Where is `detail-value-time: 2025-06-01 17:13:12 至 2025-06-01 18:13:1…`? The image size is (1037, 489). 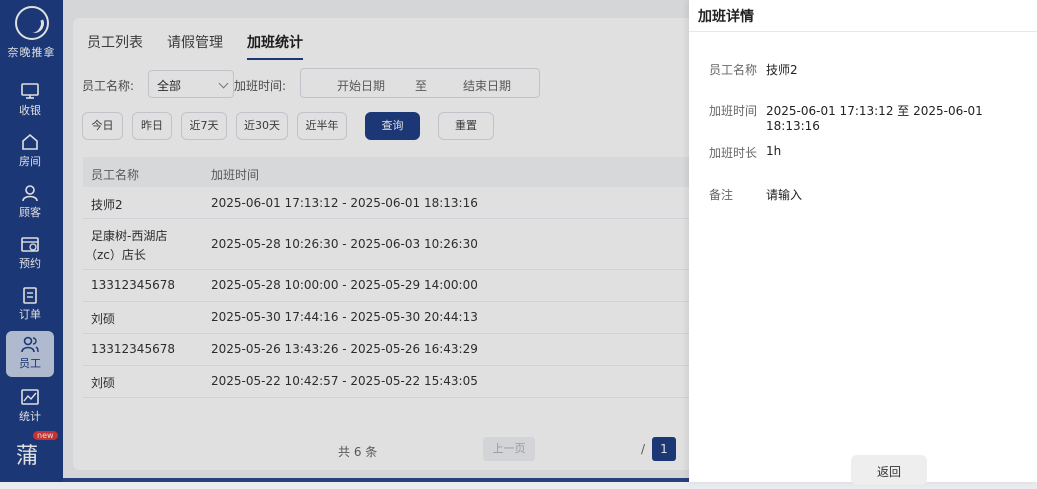
detail-value-time: 2025-06-01 17:13:12 至 2025-06-01 18:13:1… is located at coordinates (874, 118).